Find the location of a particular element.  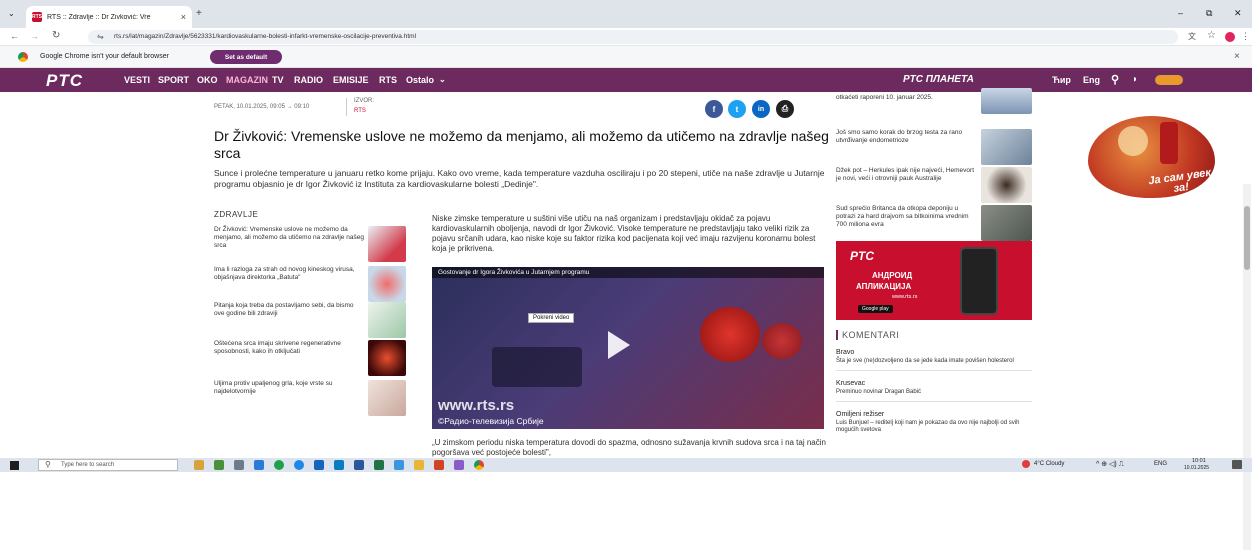

comment-user: Krusevac is located at coordinates (934, 383).